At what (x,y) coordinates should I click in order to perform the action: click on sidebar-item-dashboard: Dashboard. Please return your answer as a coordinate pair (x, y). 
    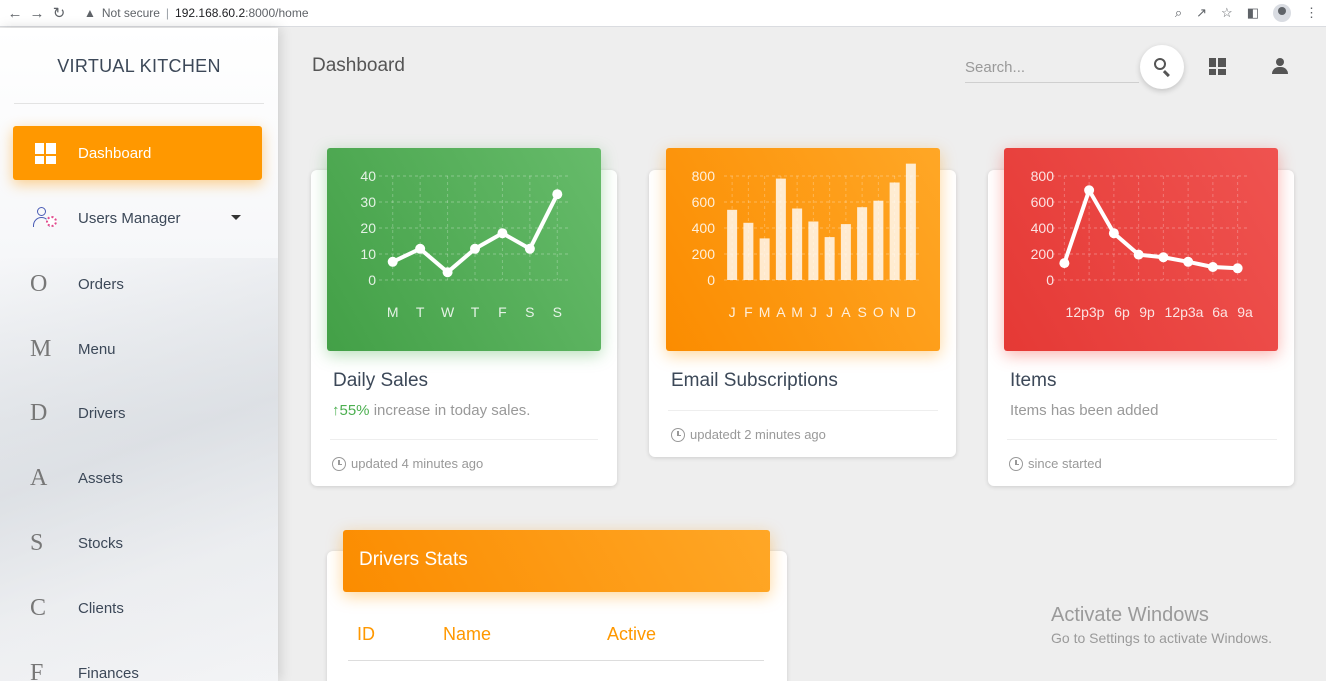
    Looking at the image, I should click on (137, 153).